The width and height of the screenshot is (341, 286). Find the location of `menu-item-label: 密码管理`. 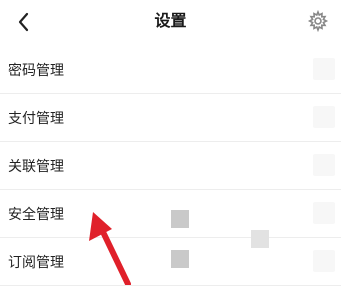

menu-item-label: 密码管理 is located at coordinates (36, 70).